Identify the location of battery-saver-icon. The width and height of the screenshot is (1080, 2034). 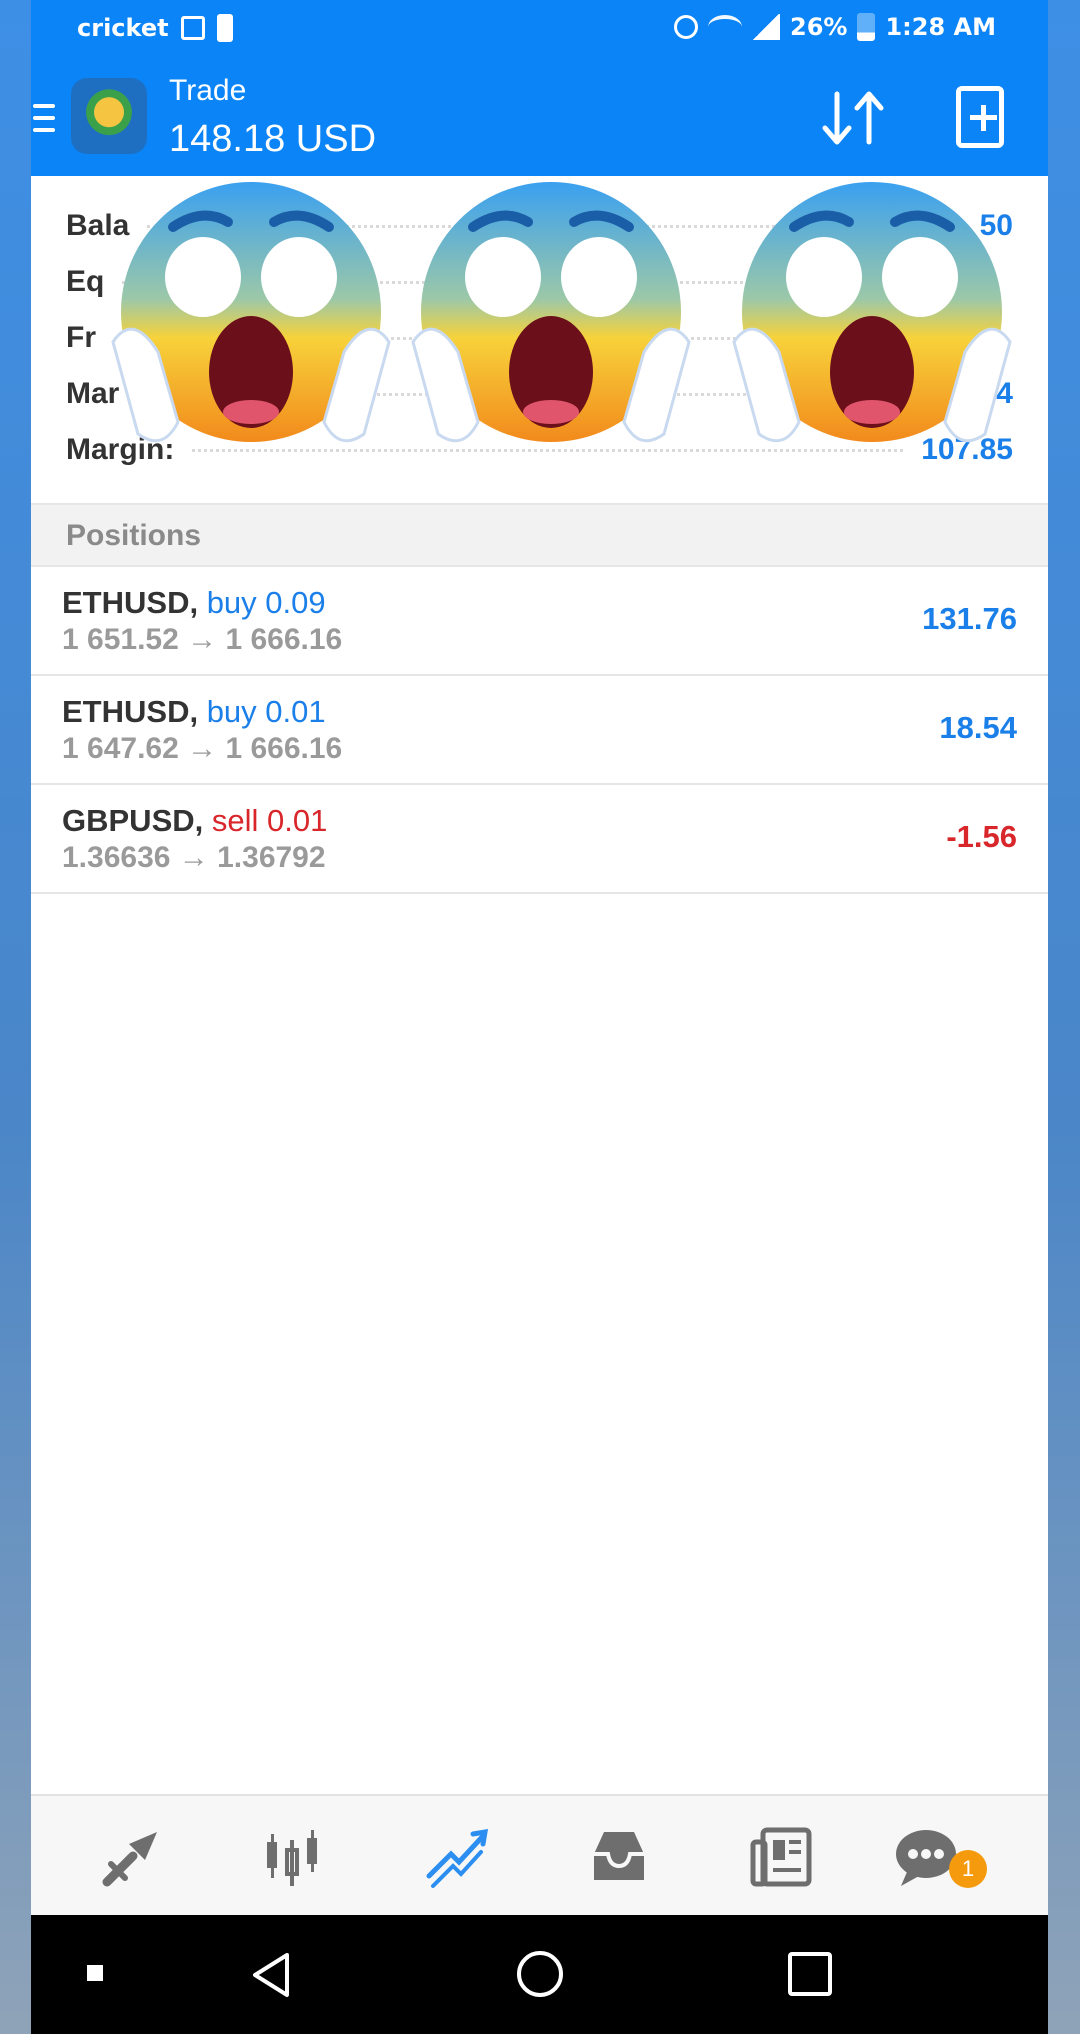
(224, 28).